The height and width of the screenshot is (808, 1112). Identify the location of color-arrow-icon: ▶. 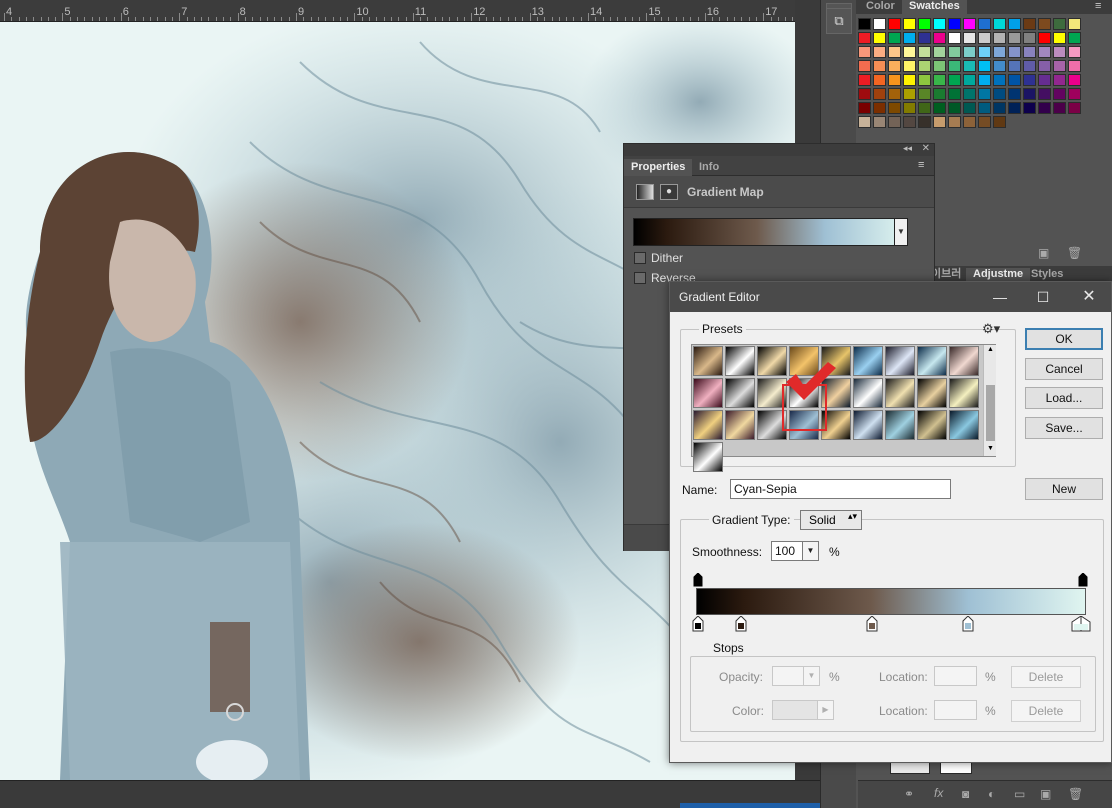
(825, 710).